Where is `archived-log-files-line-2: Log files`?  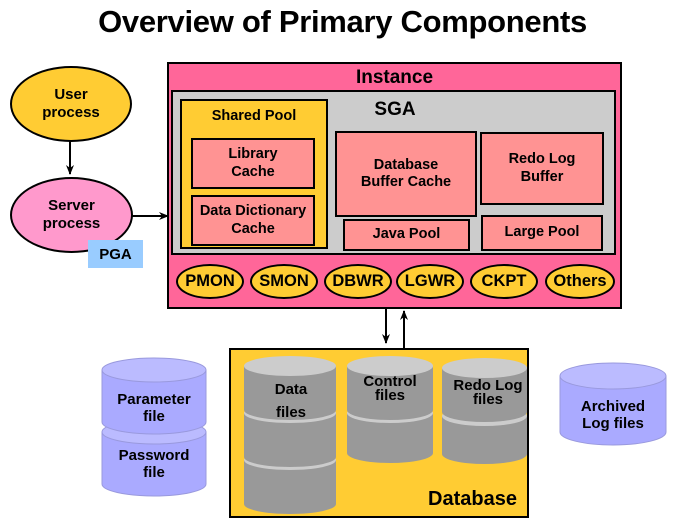 archived-log-files-line-2: Log files is located at coordinates (613, 424).